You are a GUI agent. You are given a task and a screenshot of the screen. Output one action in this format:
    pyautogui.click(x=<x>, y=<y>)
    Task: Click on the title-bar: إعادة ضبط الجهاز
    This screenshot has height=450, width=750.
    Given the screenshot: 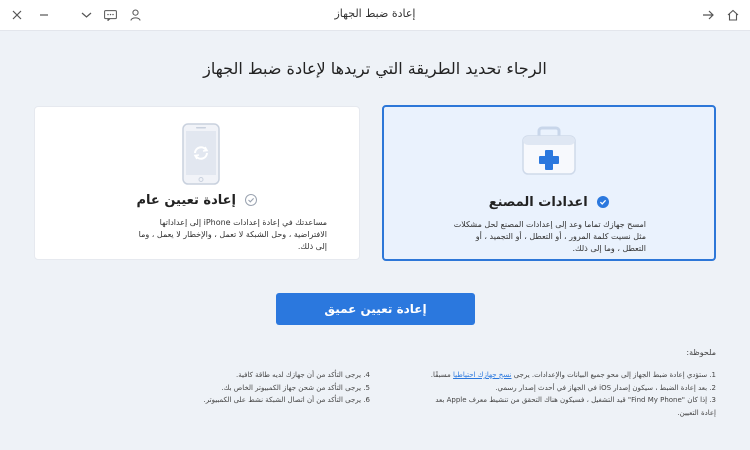 What is the action you would take?
    pyautogui.click(x=375, y=15)
    